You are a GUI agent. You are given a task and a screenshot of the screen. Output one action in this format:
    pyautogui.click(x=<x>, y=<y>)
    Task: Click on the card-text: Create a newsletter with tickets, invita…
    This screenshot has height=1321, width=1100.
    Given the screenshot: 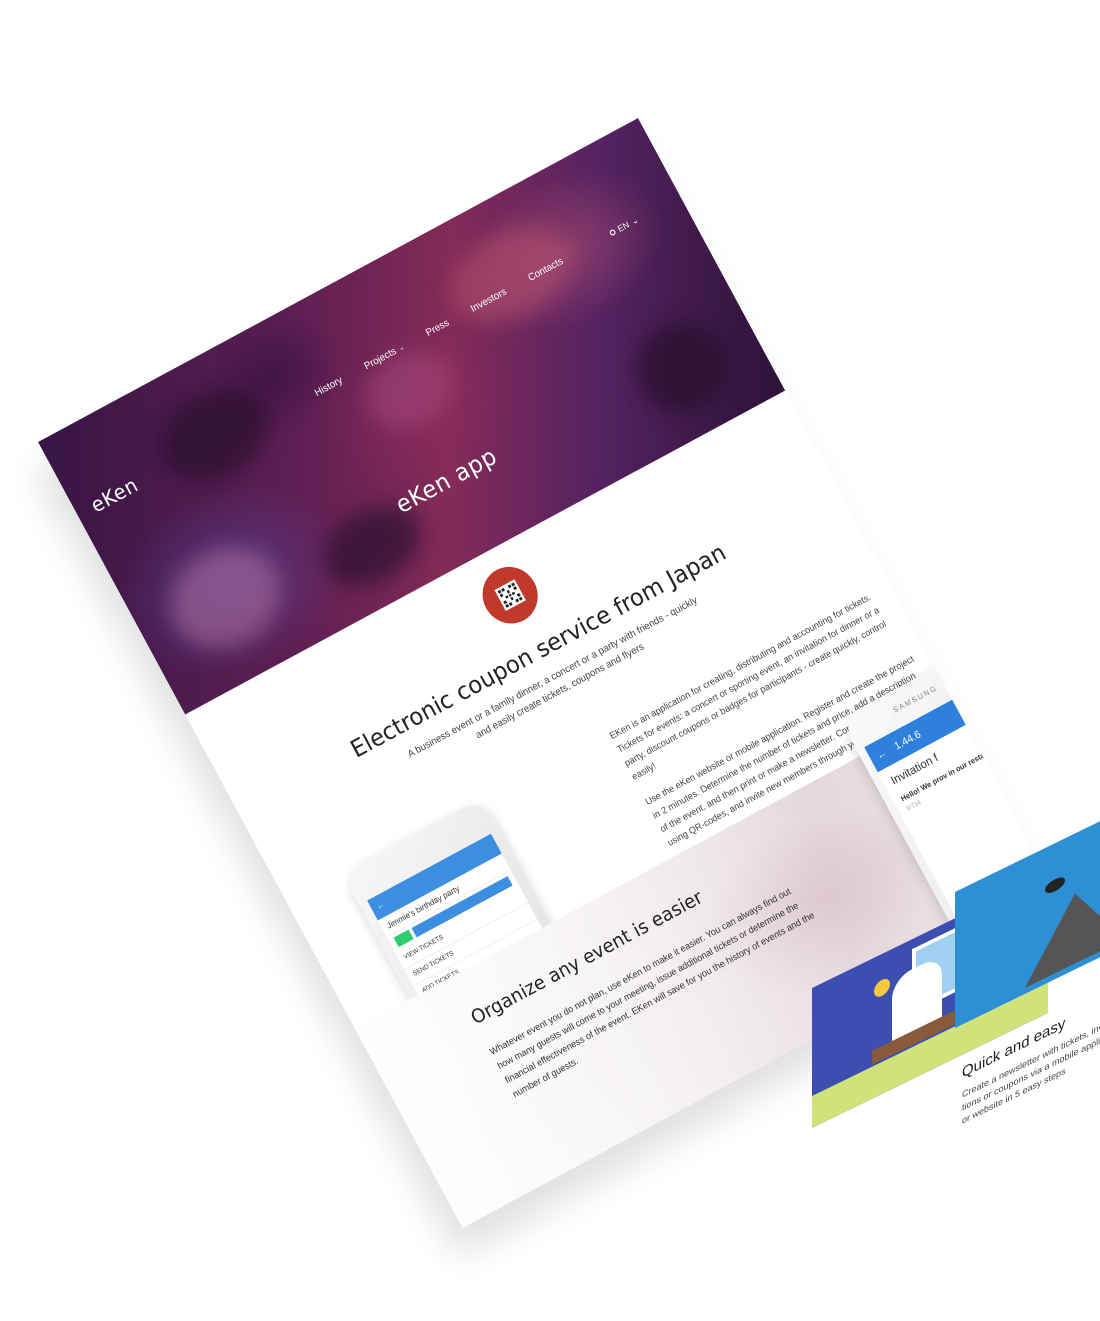 What is the action you would take?
    pyautogui.click(x=1031, y=1071)
    